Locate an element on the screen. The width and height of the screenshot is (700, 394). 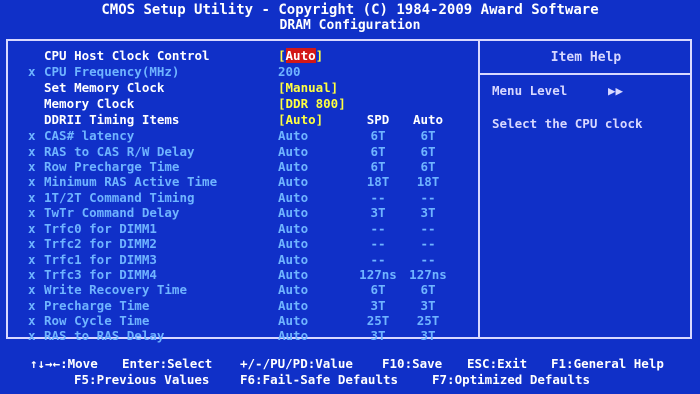
setting-value: [Manual] is located at coordinates (308, 87).